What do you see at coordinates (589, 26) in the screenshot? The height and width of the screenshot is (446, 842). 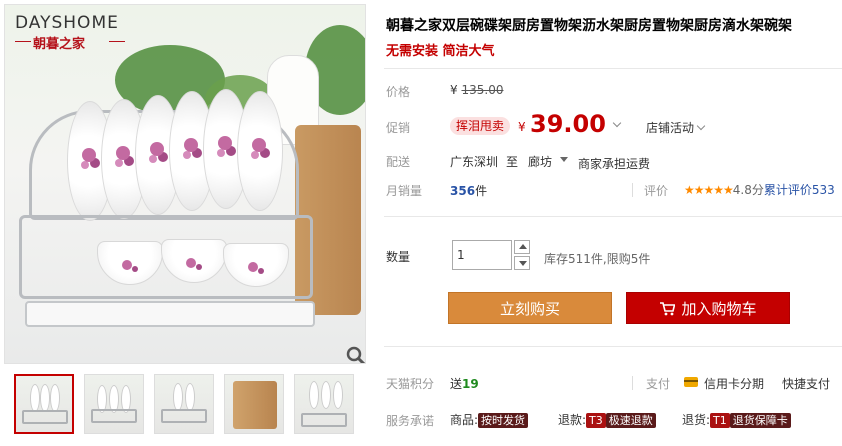 I see `product-title: 朝暮之家双层碗碟架厨房置物架沥水架厨房置物架厨房滴水架碗架` at bounding box center [589, 26].